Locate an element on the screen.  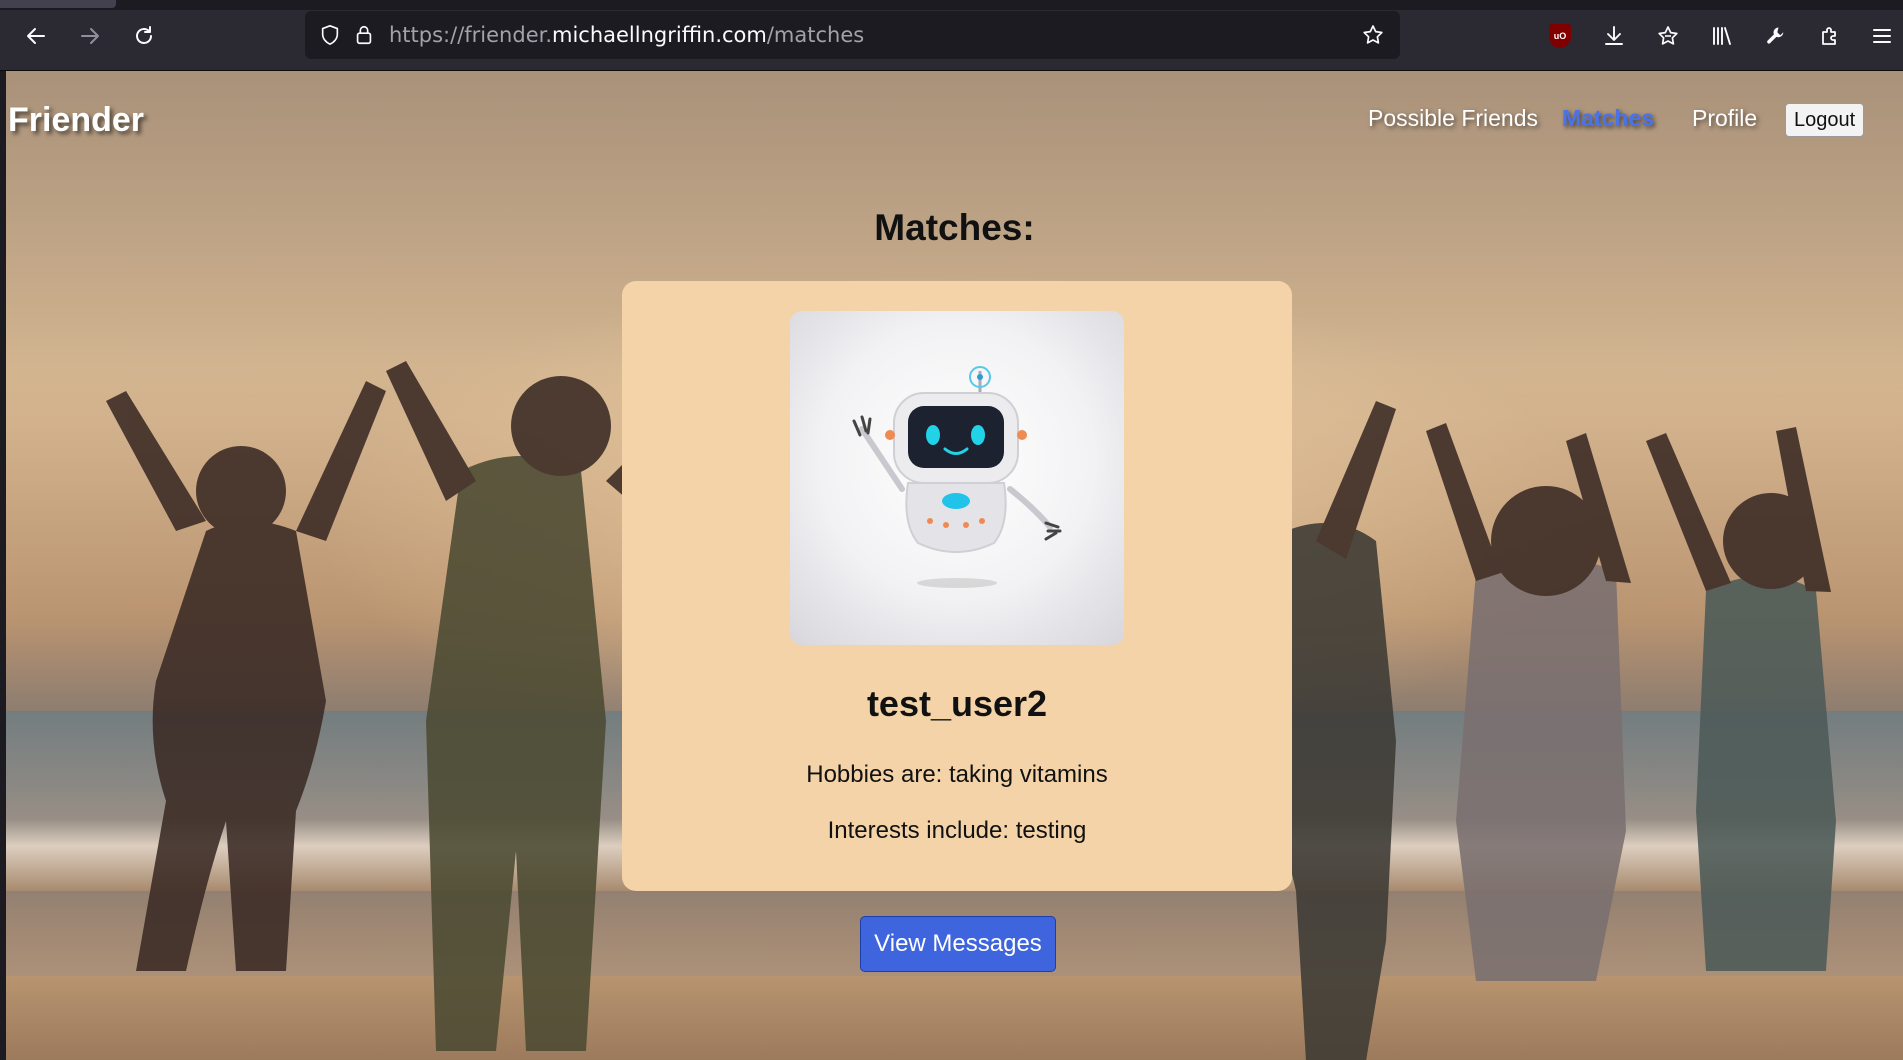
extensions-button is located at coordinates (1830, 36).